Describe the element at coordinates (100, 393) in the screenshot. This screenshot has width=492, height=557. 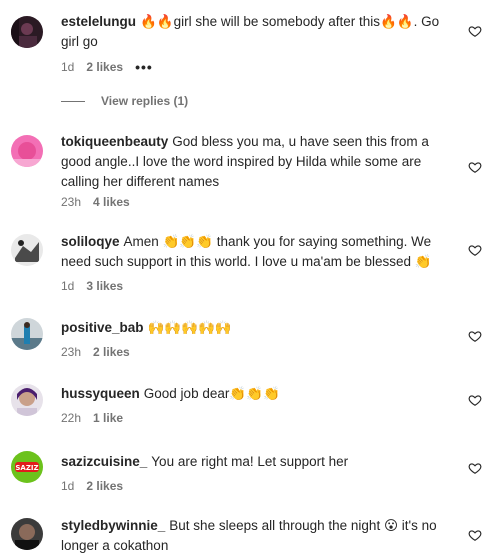
I see `comment-username: hussyqueen` at that location.